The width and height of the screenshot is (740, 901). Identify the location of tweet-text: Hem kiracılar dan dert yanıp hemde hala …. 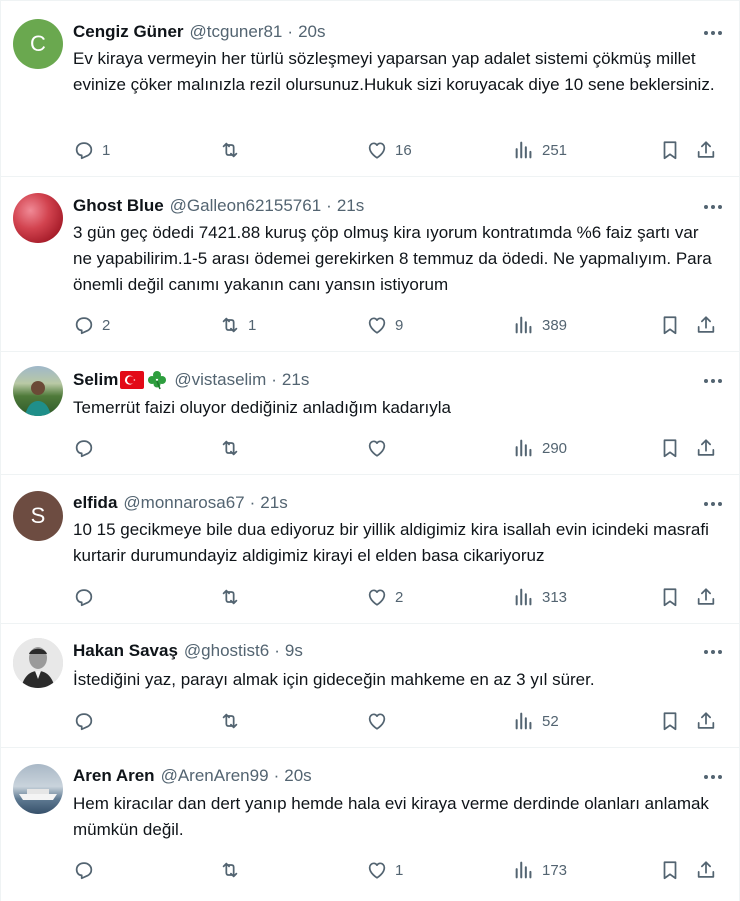
(391, 816).